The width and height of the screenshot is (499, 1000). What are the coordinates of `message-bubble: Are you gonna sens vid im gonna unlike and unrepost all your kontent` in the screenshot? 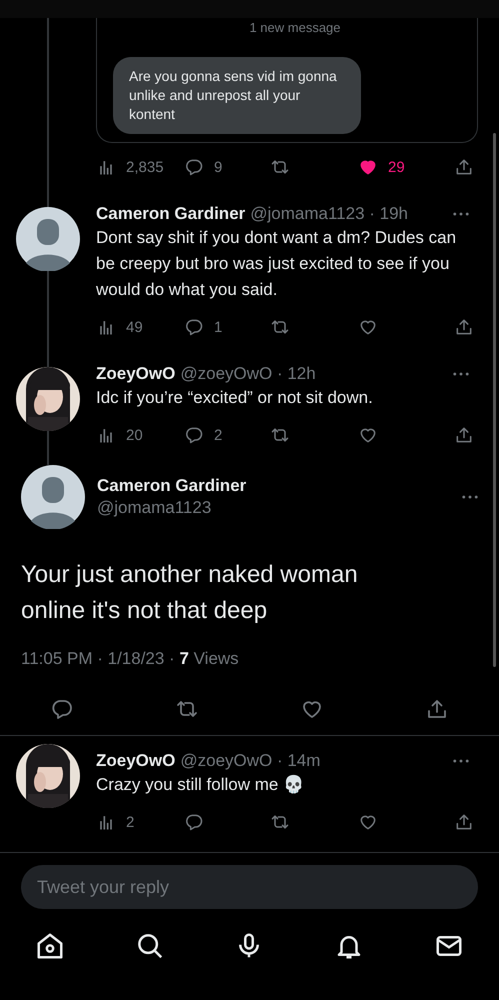 It's located at (237, 95).